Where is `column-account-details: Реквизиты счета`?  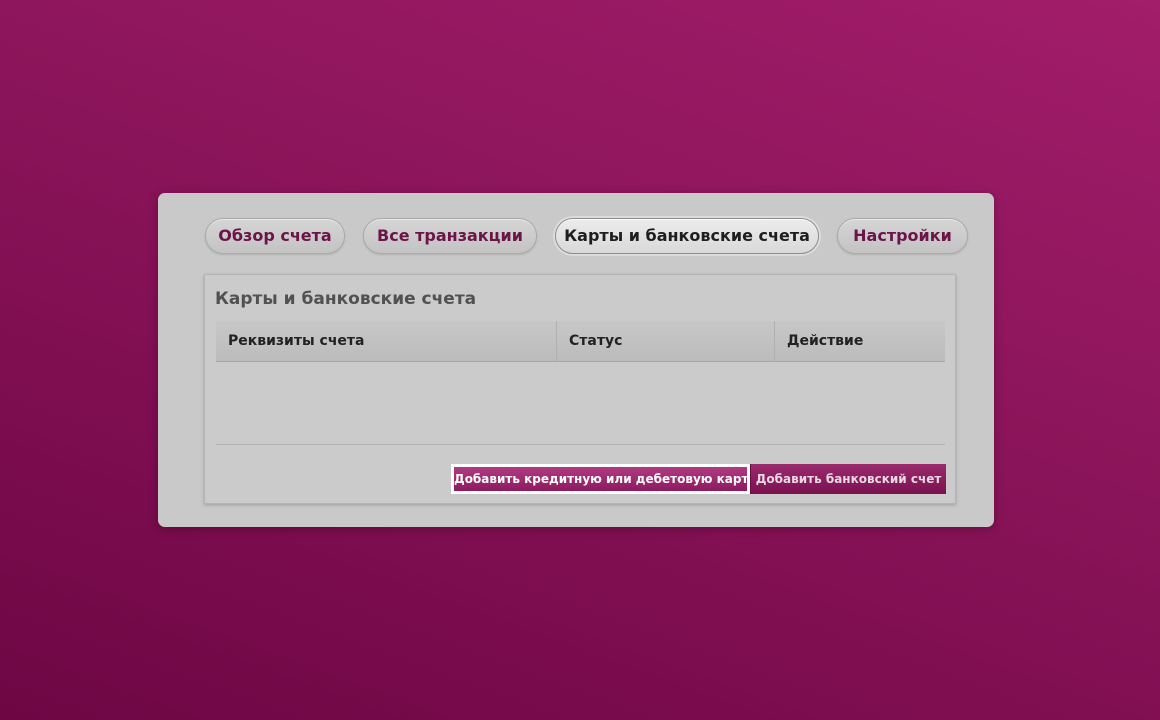 column-account-details: Реквизиты счета is located at coordinates (386, 341).